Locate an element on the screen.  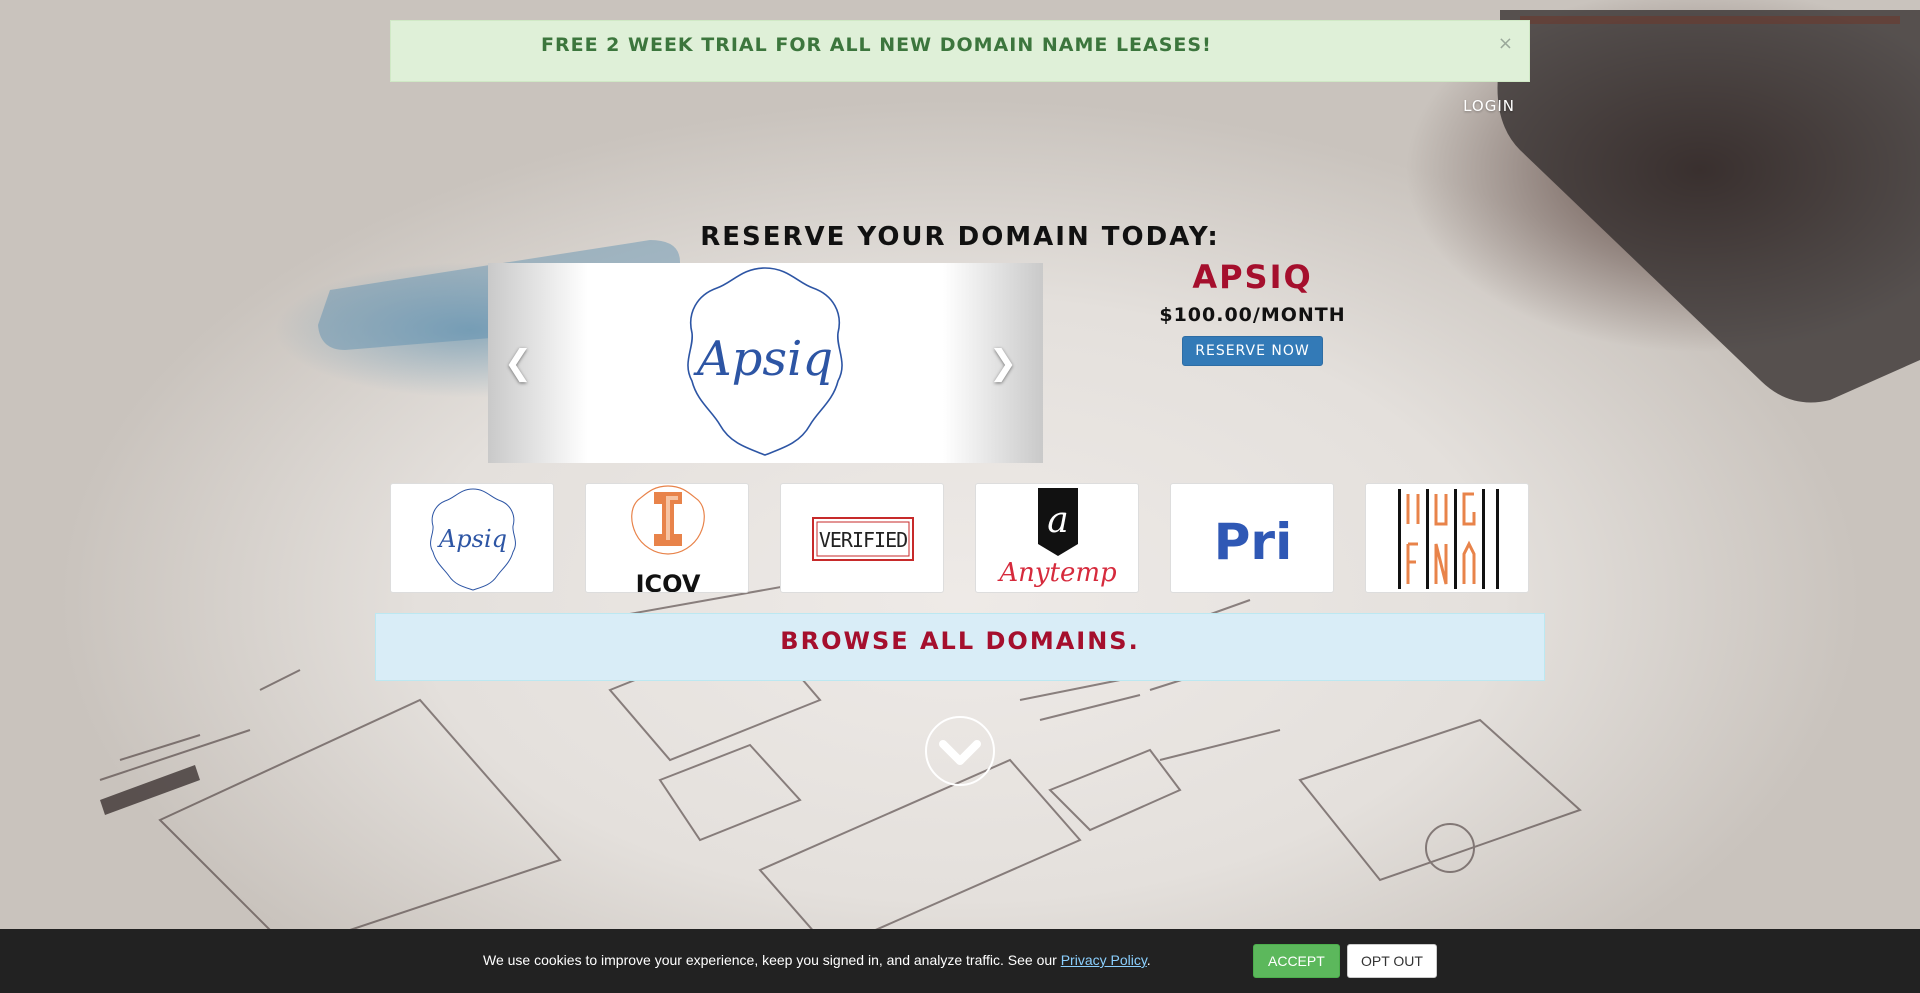
domain-carousel: Apsiq ❮ ❯ is located at coordinates (765, 363).